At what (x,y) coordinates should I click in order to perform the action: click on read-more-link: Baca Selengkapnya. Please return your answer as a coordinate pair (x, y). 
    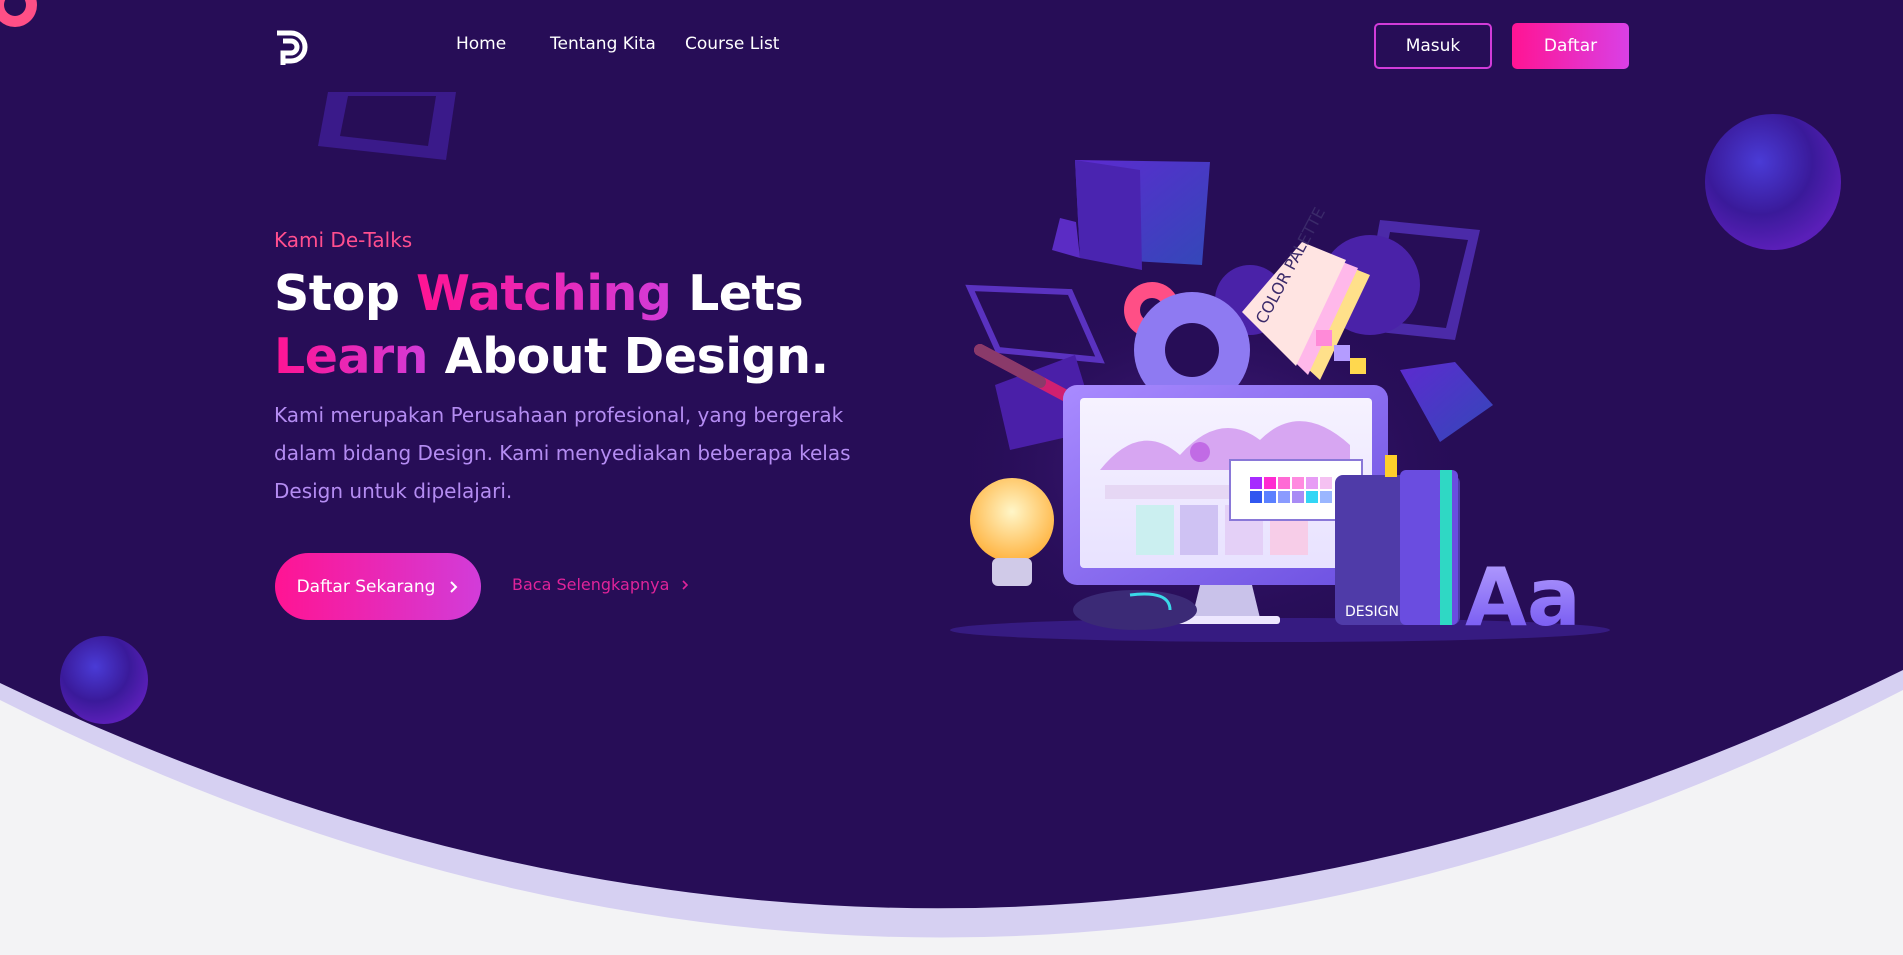
    Looking at the image, I should click on (600, 584).